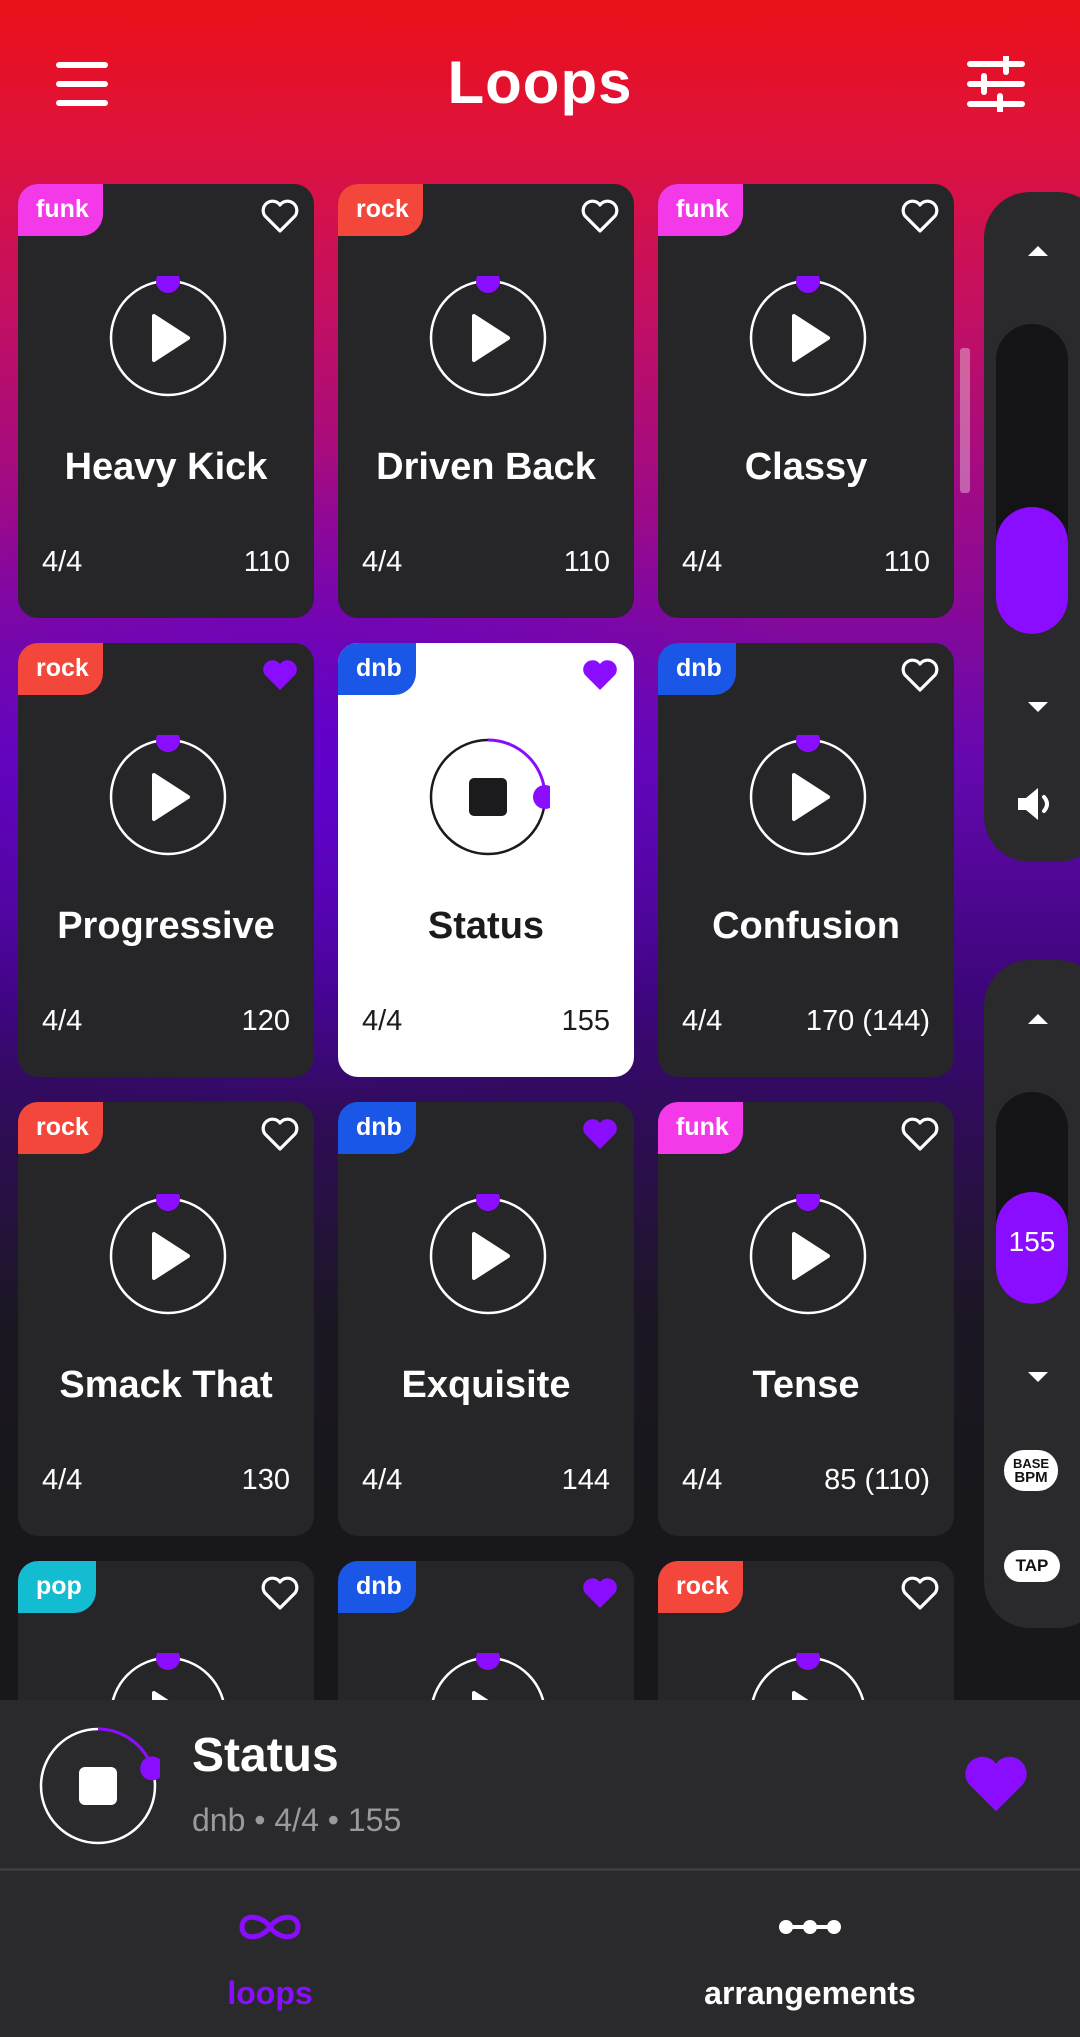  Describe the element at coordinates (877, 1480) in the screenshot. I see `loop-bpm: 85 (110)` at that location.